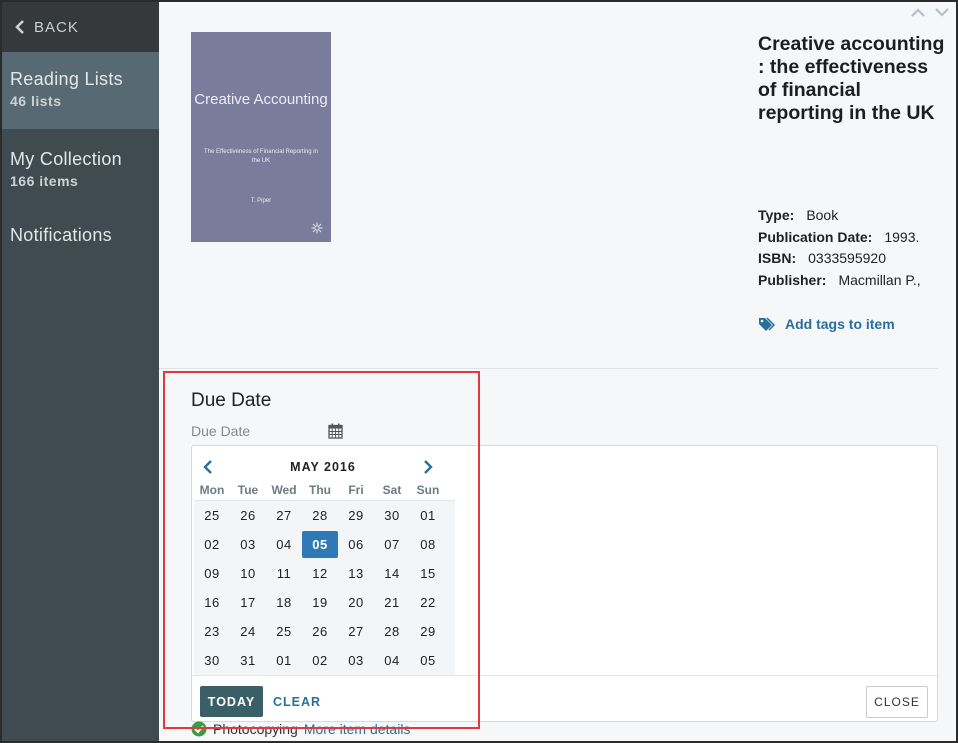 The height and width of the screenshot is (743, 958). I want to click on sidebar-item-my-collection: My Collection 166 items, so click(80, 167).